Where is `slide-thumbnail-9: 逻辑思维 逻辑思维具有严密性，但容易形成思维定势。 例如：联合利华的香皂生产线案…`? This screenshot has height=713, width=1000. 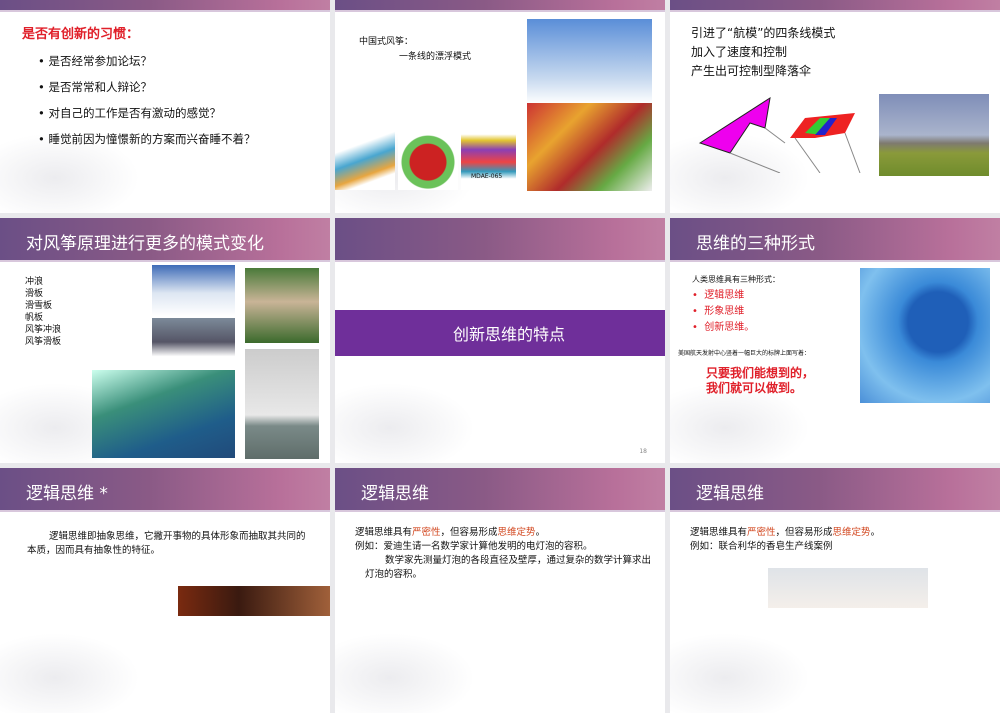
slide-thumbnail-9: 逻辑思维 逻辑思维具有严密性，但容易形成思维定势。 例如：联合利华的香皂生产线案… is located at coordinates (835, 590).